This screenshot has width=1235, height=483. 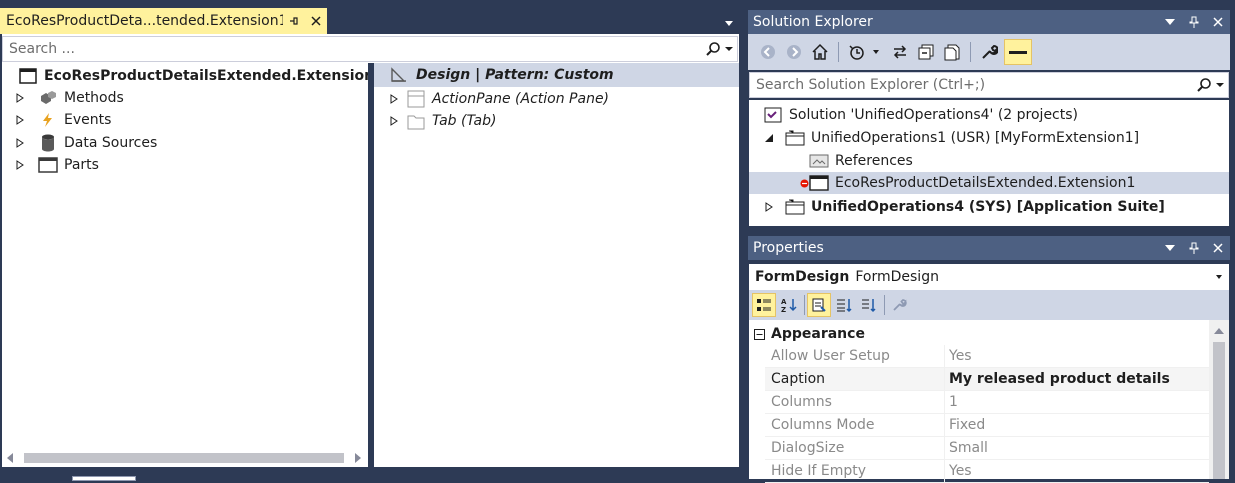 I want to click on solution-explorer-toolbar, so click(x=989, y=52).